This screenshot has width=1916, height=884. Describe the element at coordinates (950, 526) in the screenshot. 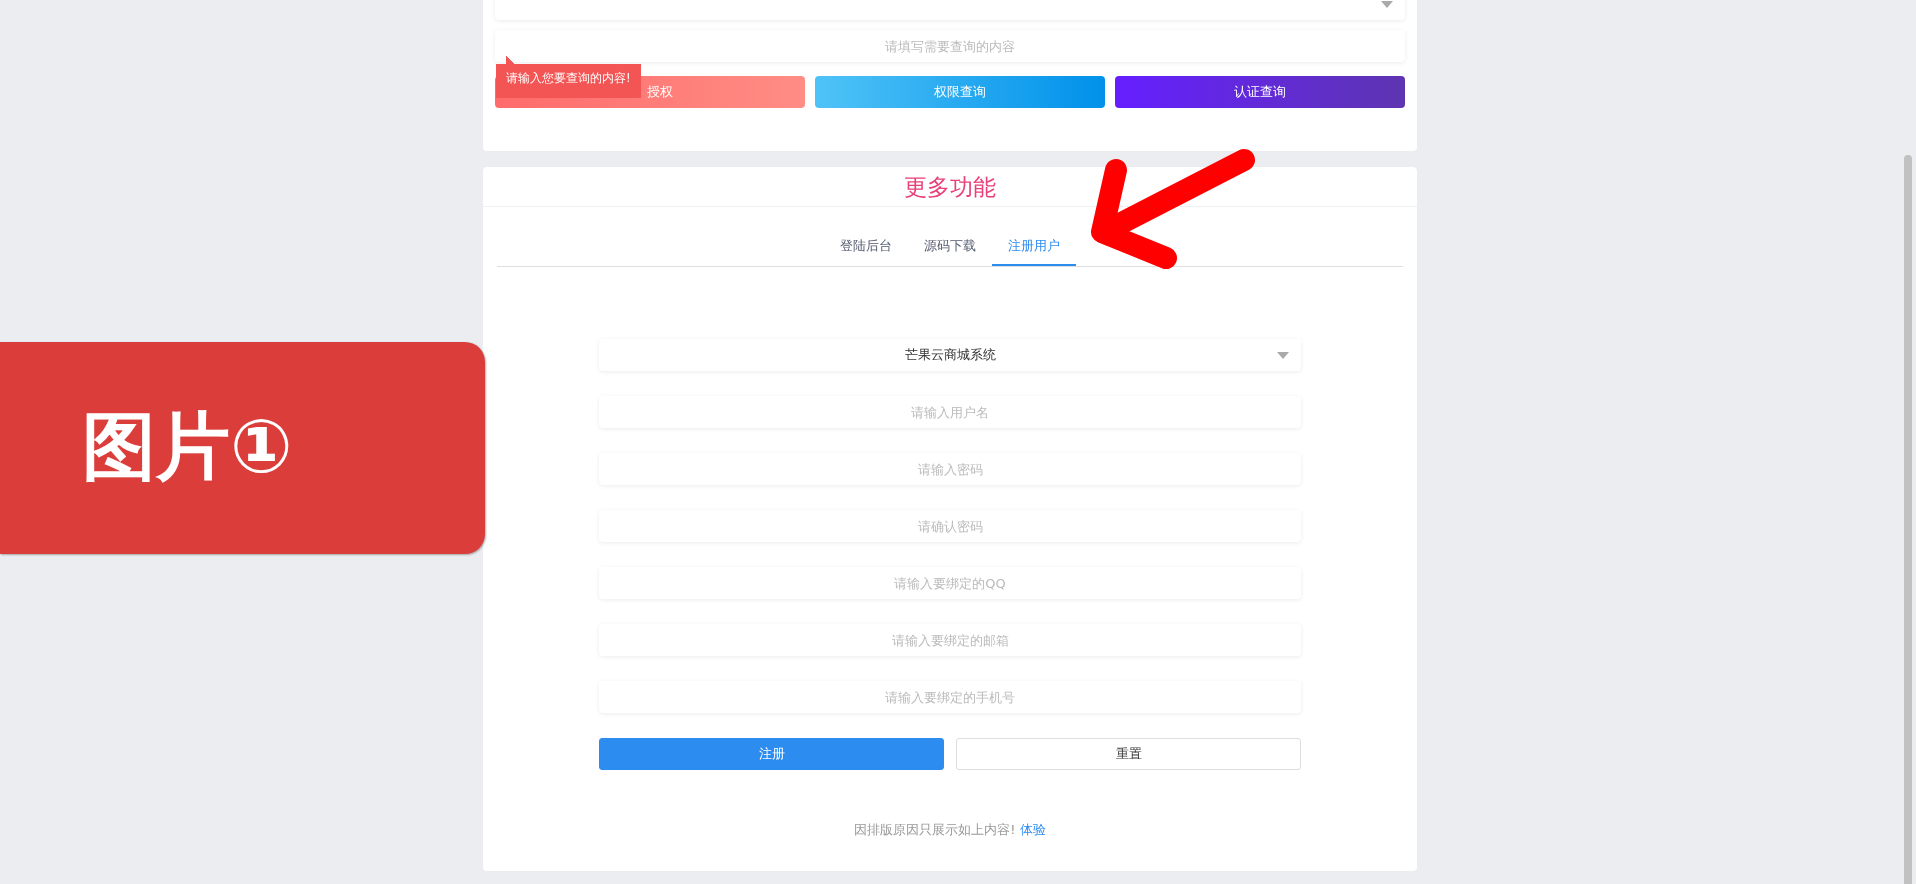

I see `input-field: 请确认密码` at that location.